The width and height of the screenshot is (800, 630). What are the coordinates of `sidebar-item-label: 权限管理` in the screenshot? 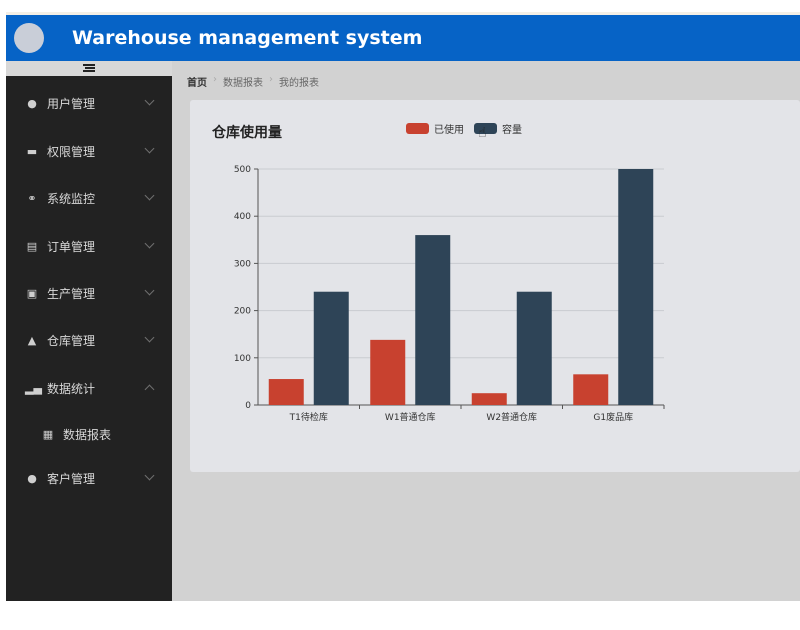 It's located at (71, 151).